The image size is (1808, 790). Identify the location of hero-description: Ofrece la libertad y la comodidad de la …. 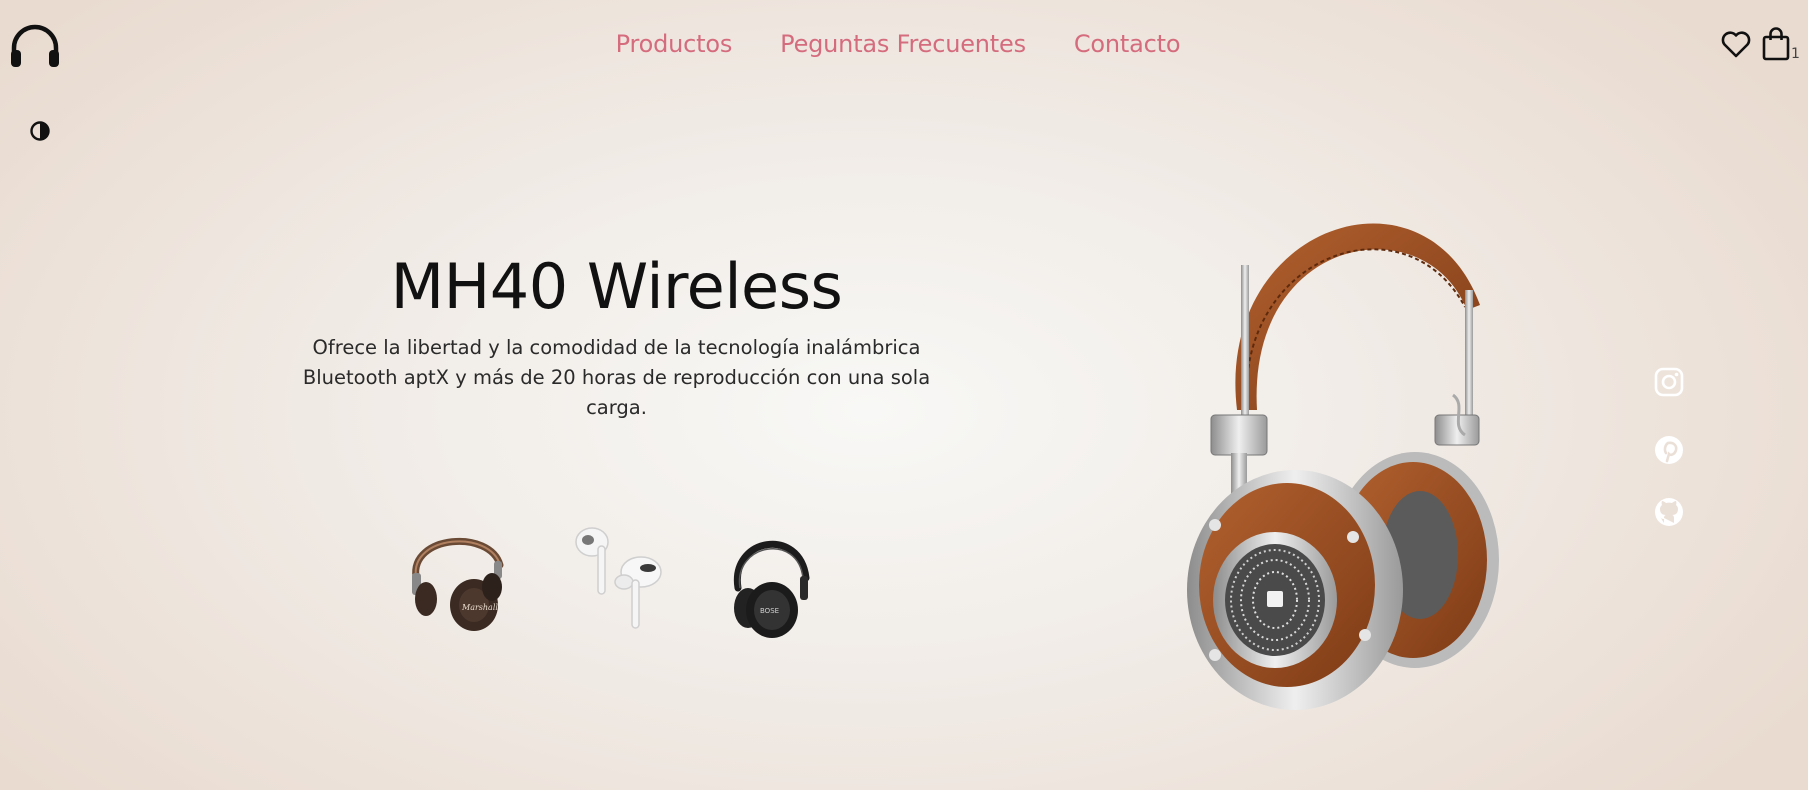
(616, 377).